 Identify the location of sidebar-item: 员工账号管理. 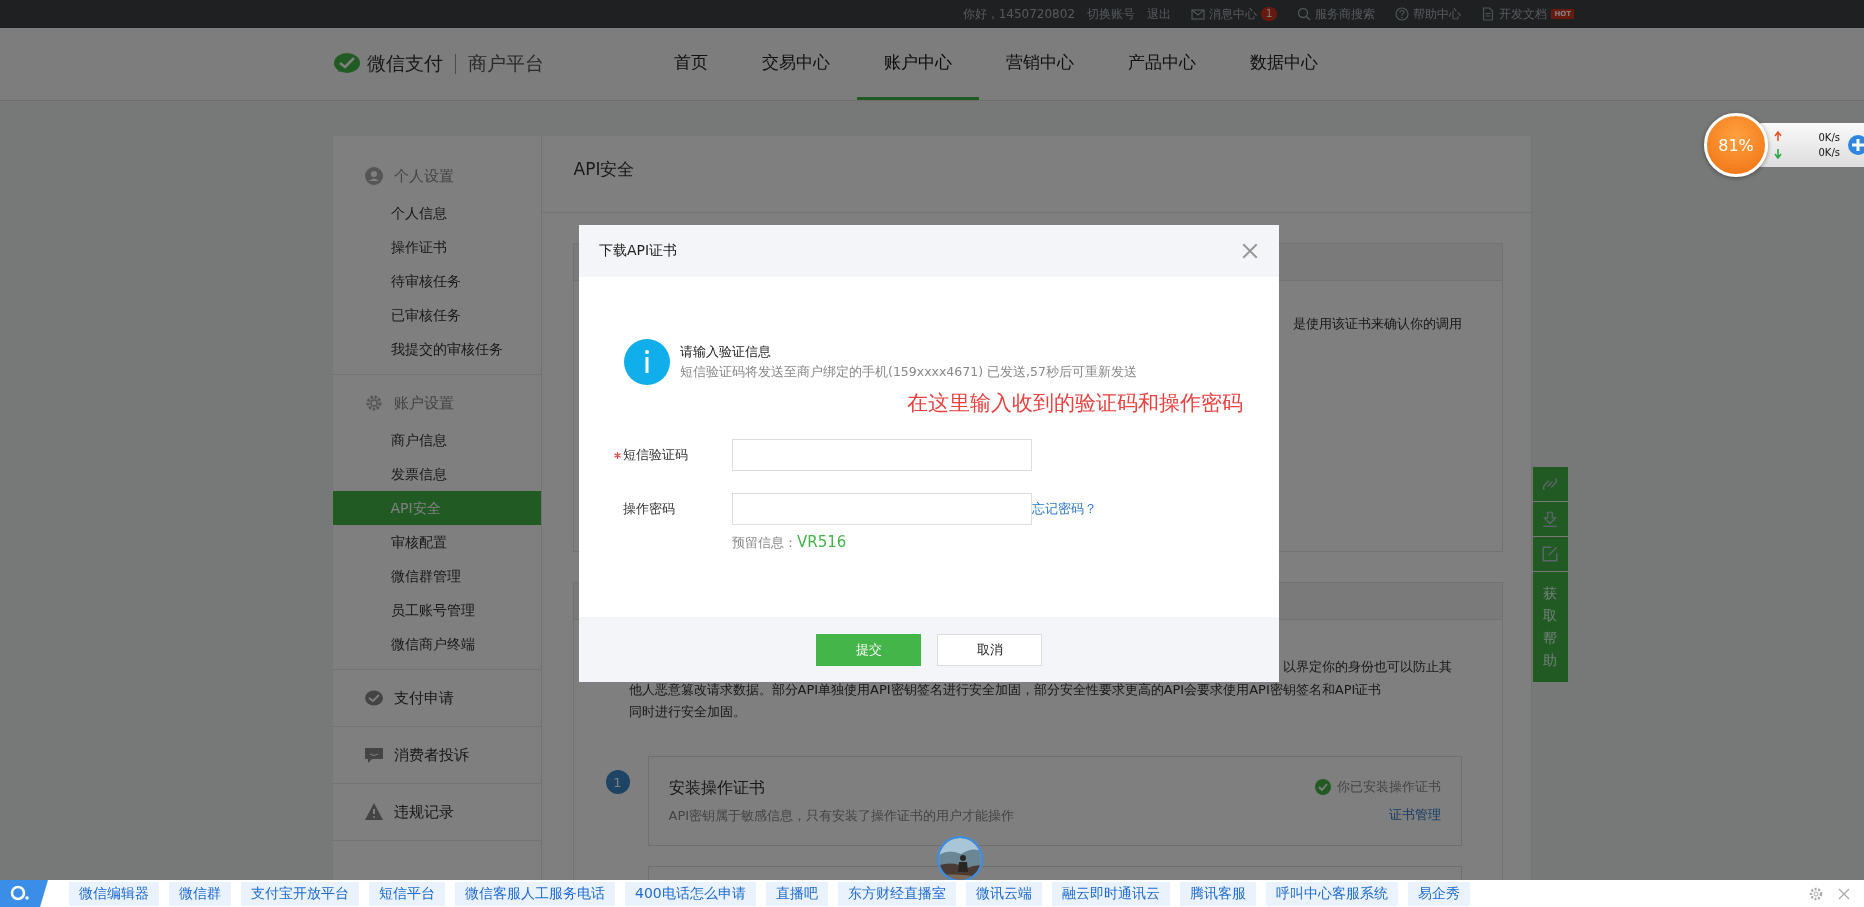
(436, 610).